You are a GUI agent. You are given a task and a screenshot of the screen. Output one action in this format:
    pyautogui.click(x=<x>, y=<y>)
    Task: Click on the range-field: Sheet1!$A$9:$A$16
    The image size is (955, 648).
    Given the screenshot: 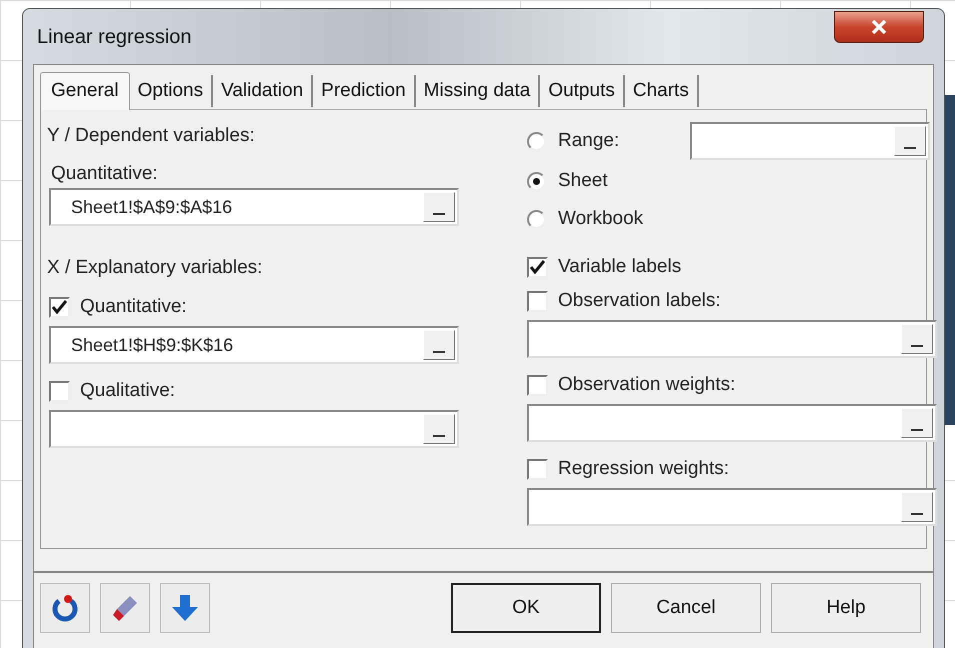 What is the action you would take?
    pyautogui.click(x=254, y=207)
    